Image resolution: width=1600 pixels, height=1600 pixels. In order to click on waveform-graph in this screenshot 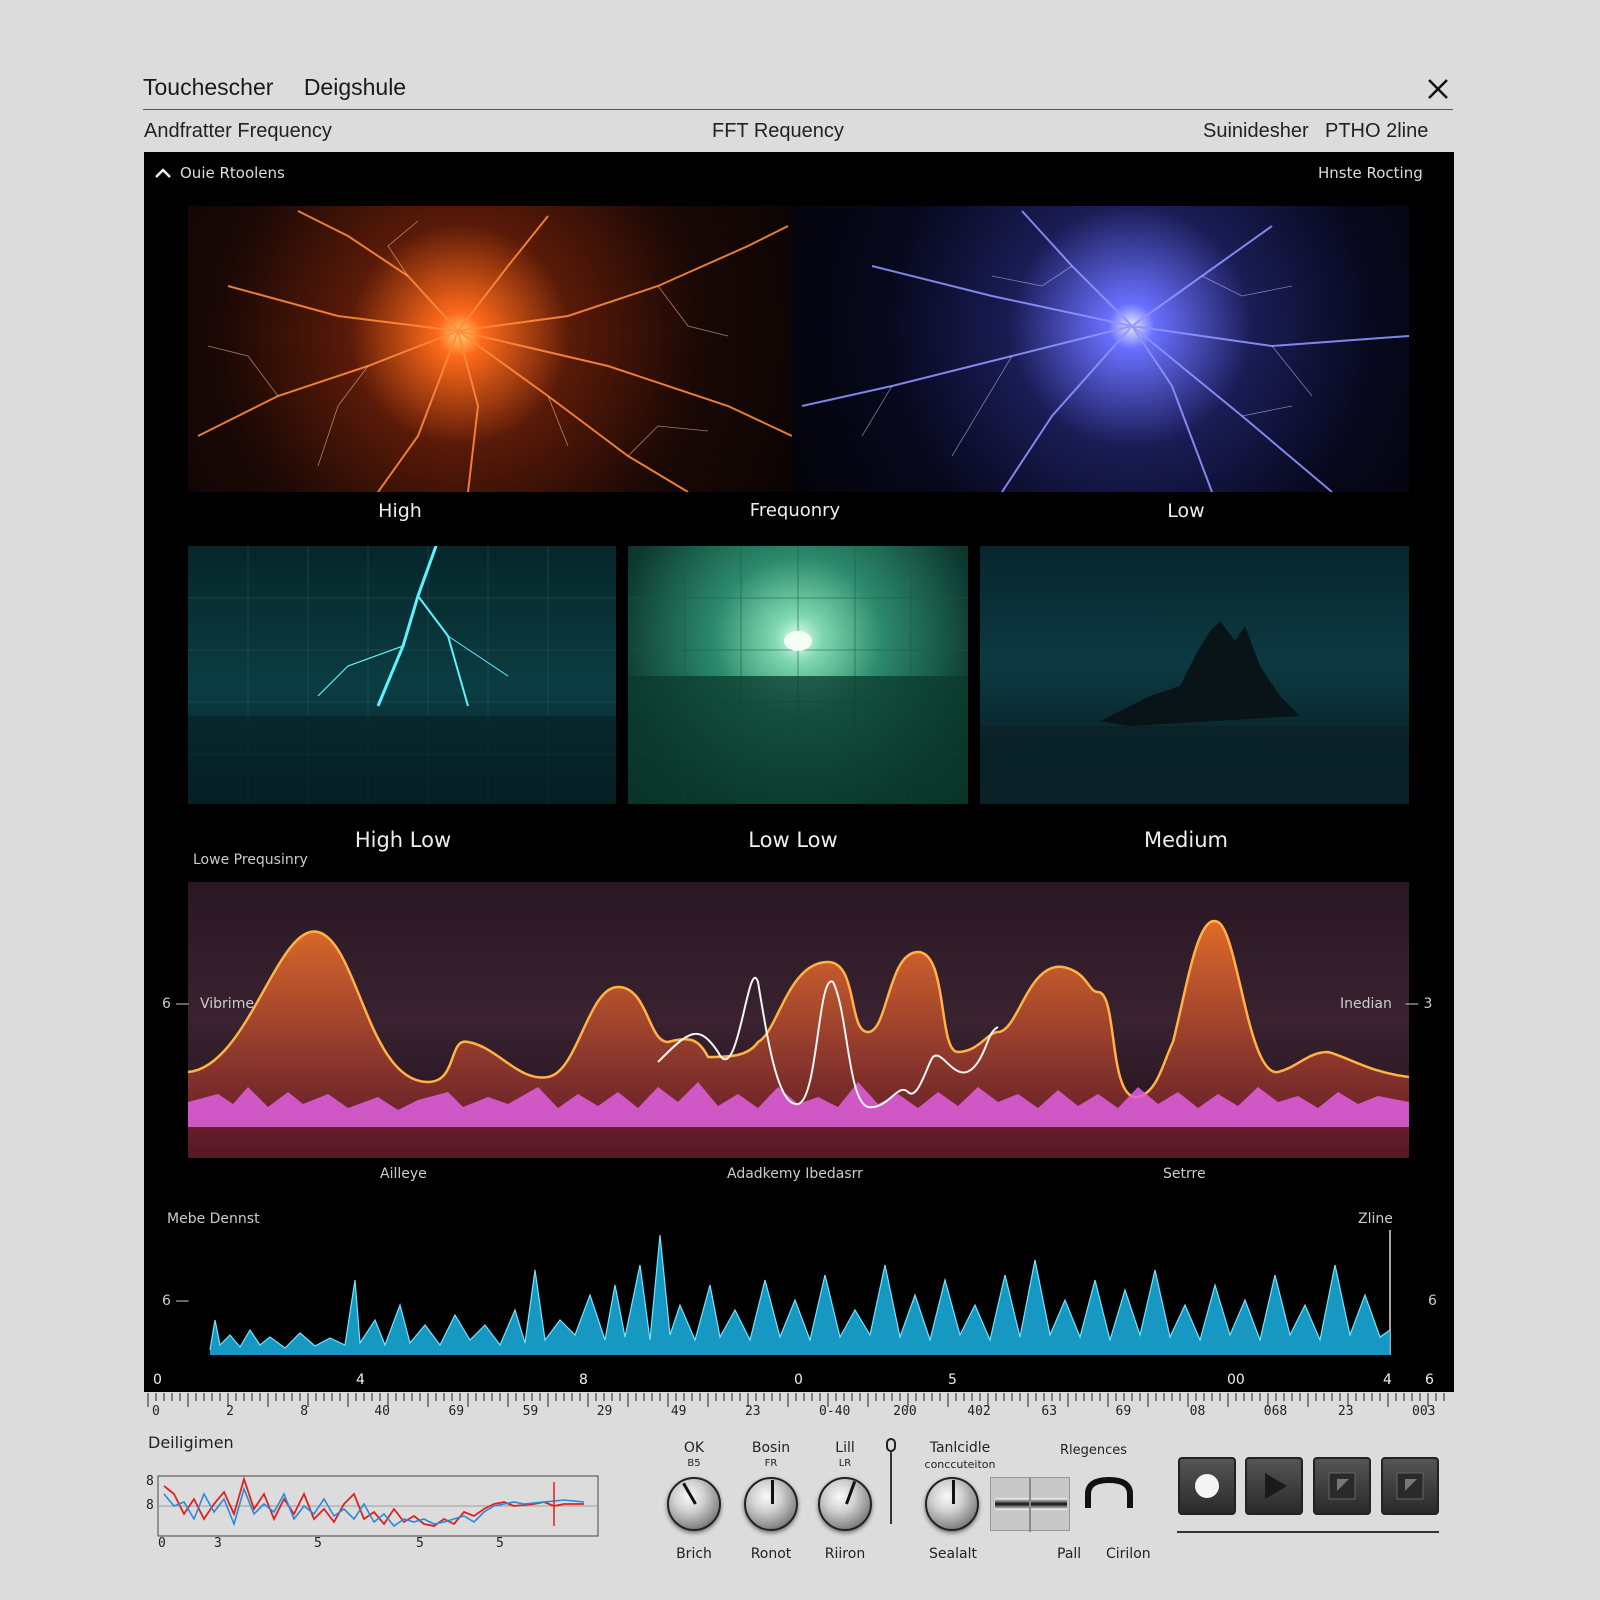, I will do `click(800, 1292)`.